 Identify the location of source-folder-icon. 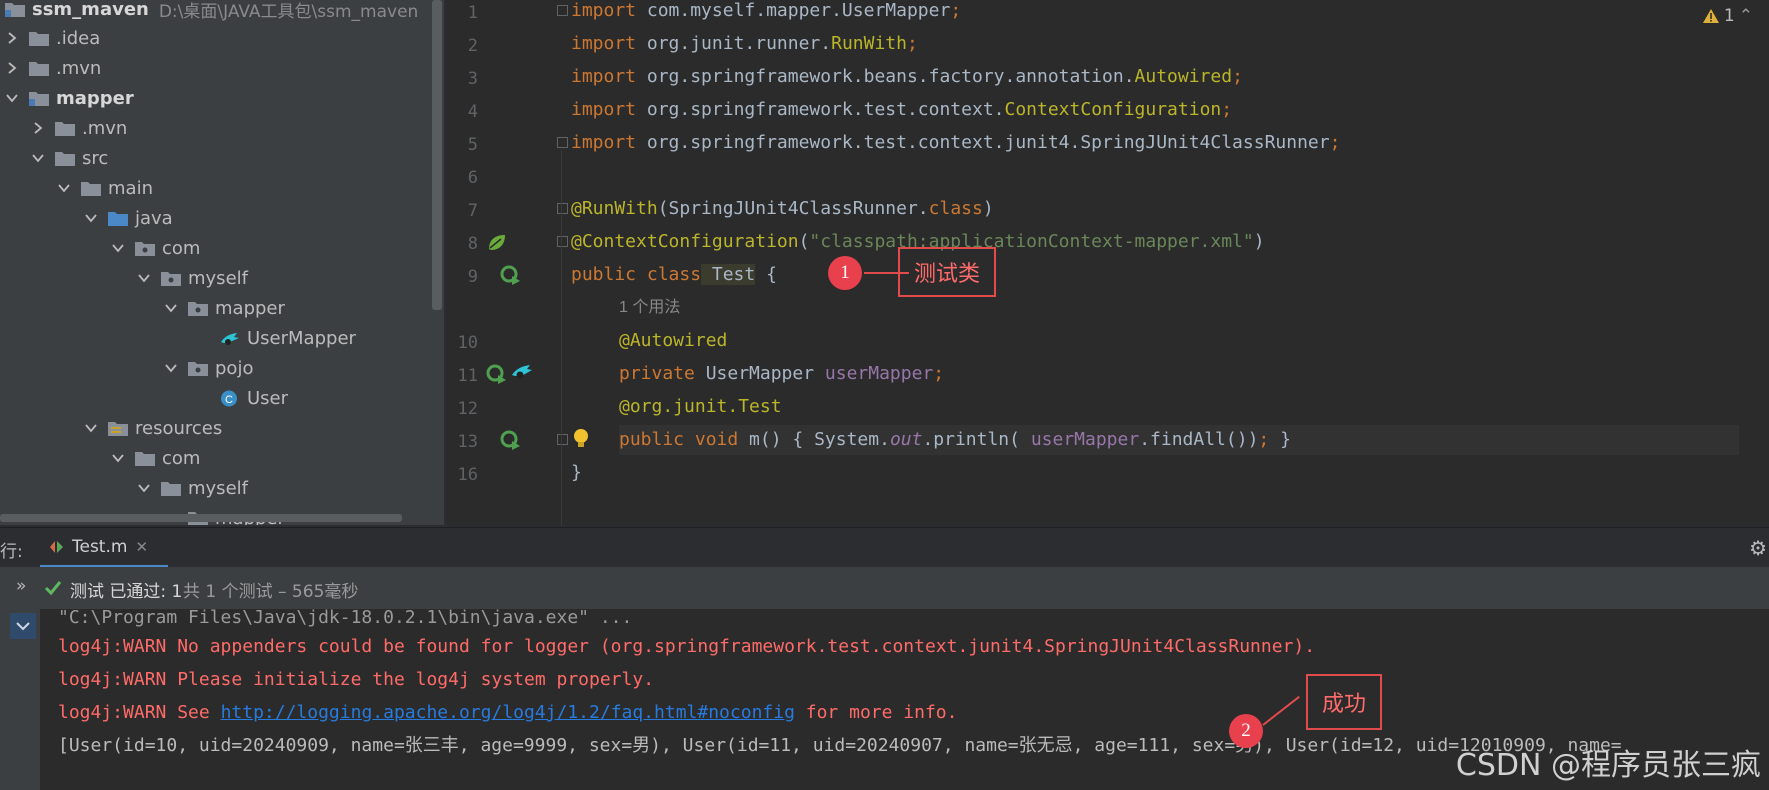
(118, 218).